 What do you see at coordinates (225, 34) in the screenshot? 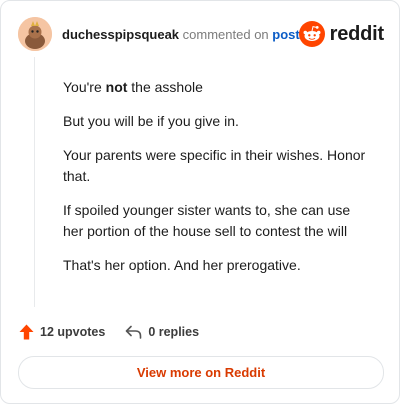
I see `action-text: commented on` at bounding box center [225, 34].